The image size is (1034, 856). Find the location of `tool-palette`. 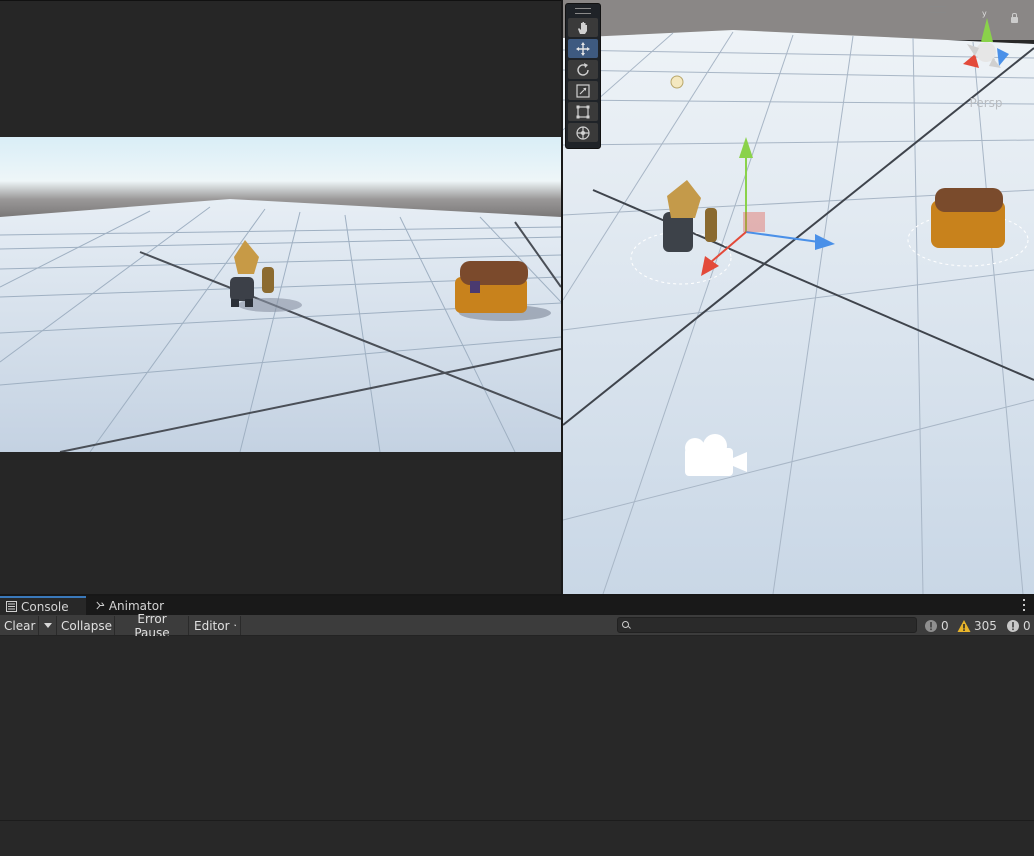

tool-palette is located at coordinates (583, 76).